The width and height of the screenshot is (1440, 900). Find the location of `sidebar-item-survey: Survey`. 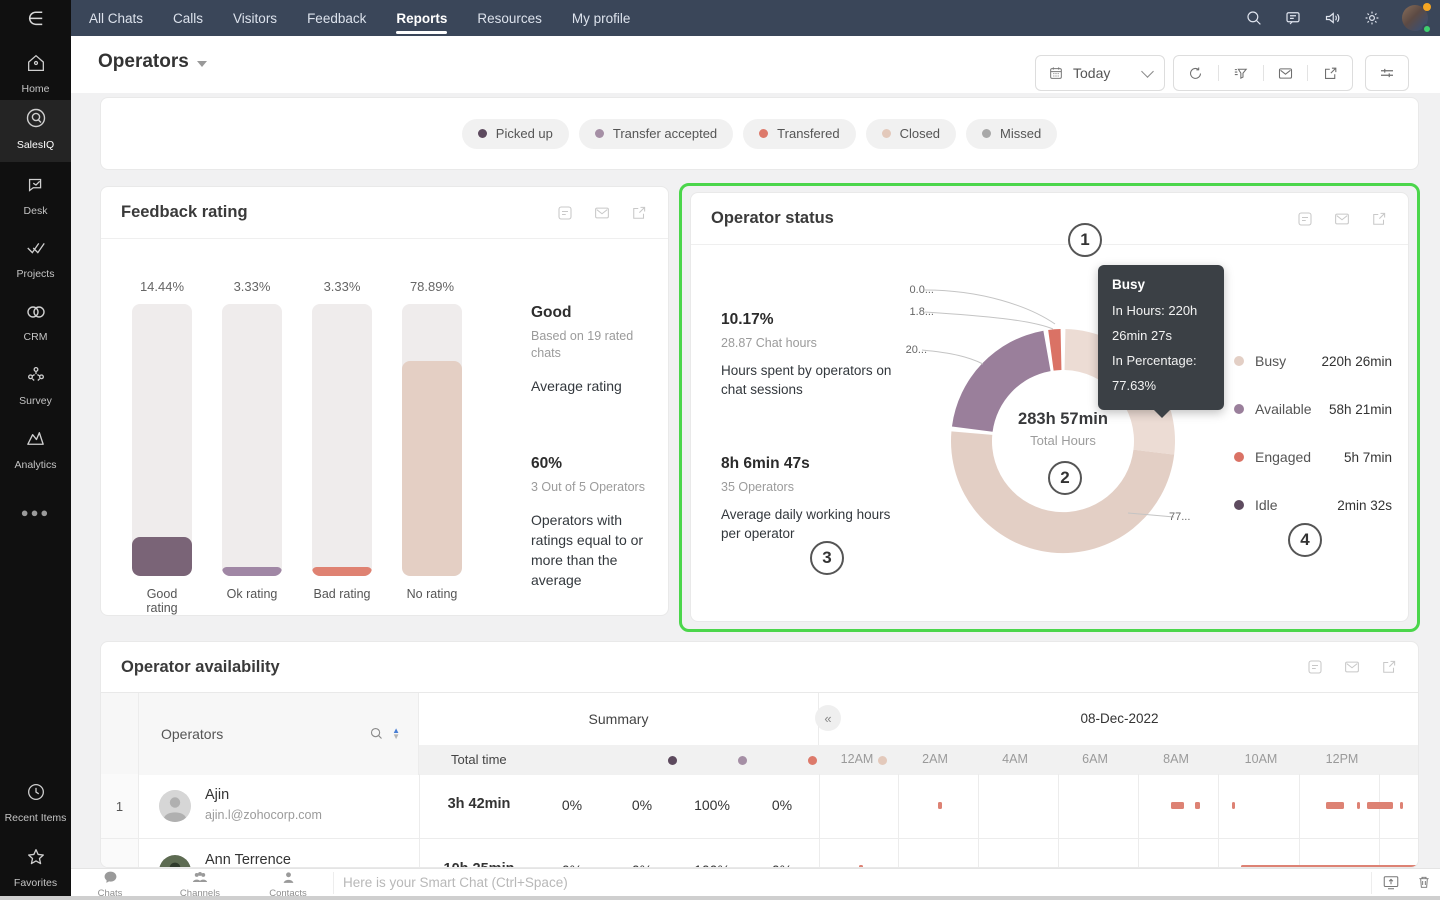

sidebar-item-survey: Survey is located at coordinates (35, 382).